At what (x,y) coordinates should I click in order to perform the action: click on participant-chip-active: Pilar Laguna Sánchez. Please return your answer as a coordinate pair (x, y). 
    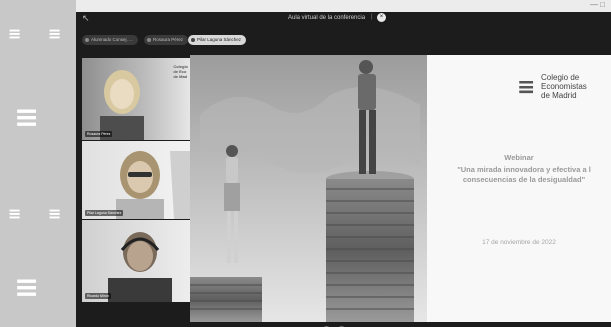
    Looking at the image, I should click on (217, 40).